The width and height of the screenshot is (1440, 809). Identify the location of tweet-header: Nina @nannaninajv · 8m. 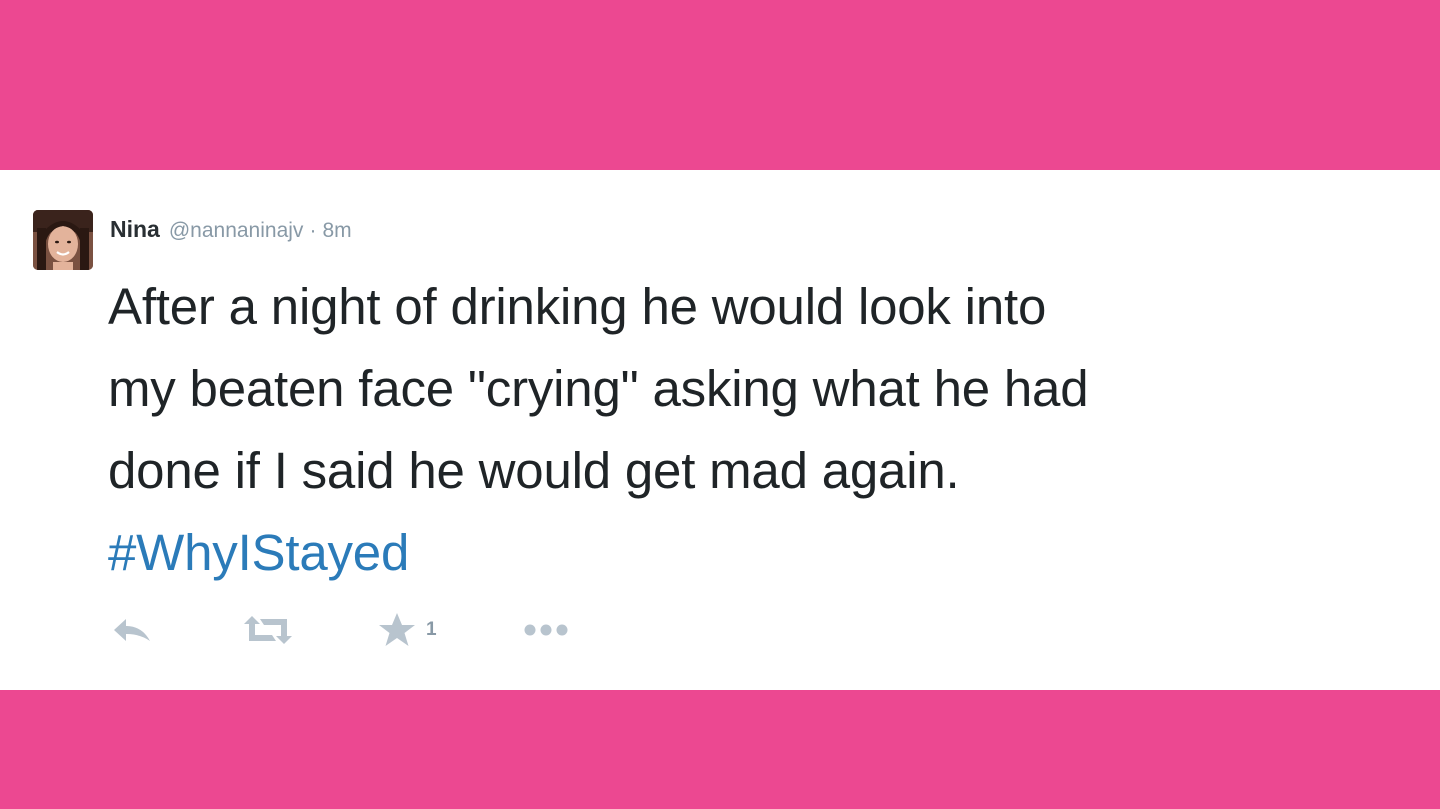
(231, 231).